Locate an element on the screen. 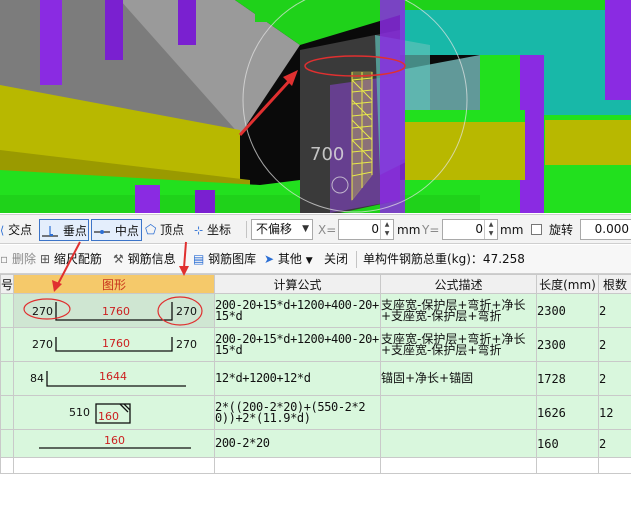 This screenshot has height=507, width=631. y-offset-input: 0 ▲ ▼ is located at coordinates (470, 229).